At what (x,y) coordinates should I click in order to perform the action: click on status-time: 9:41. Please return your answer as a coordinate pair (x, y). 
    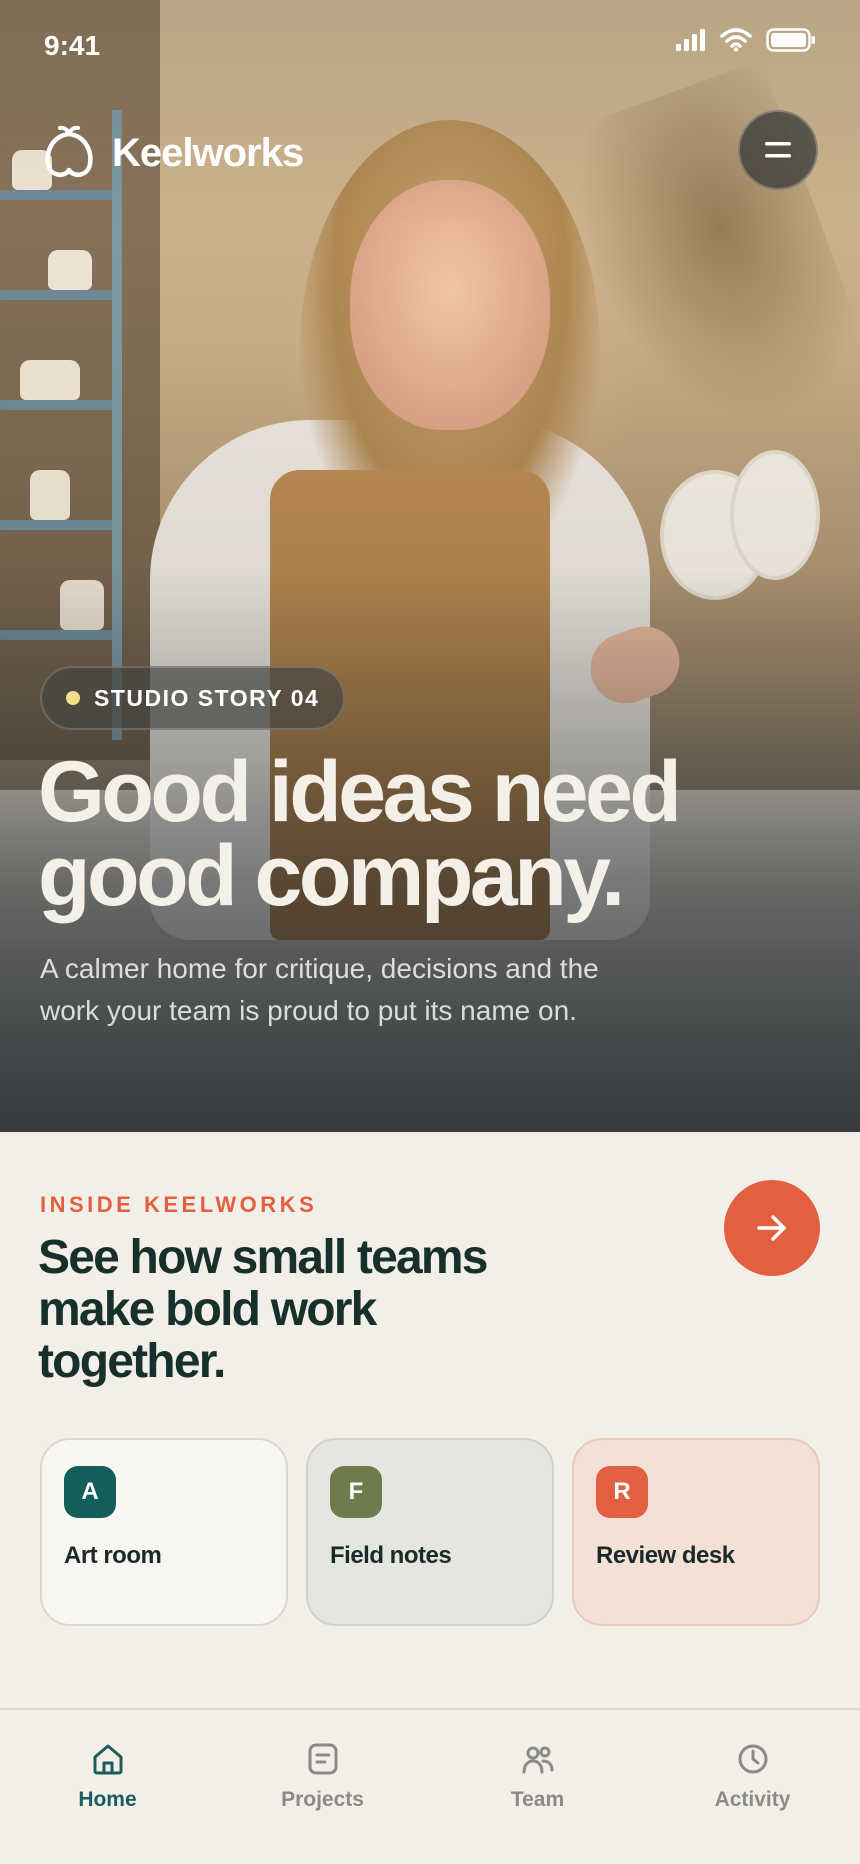
    Looking at the image, I should click on (72, 45).